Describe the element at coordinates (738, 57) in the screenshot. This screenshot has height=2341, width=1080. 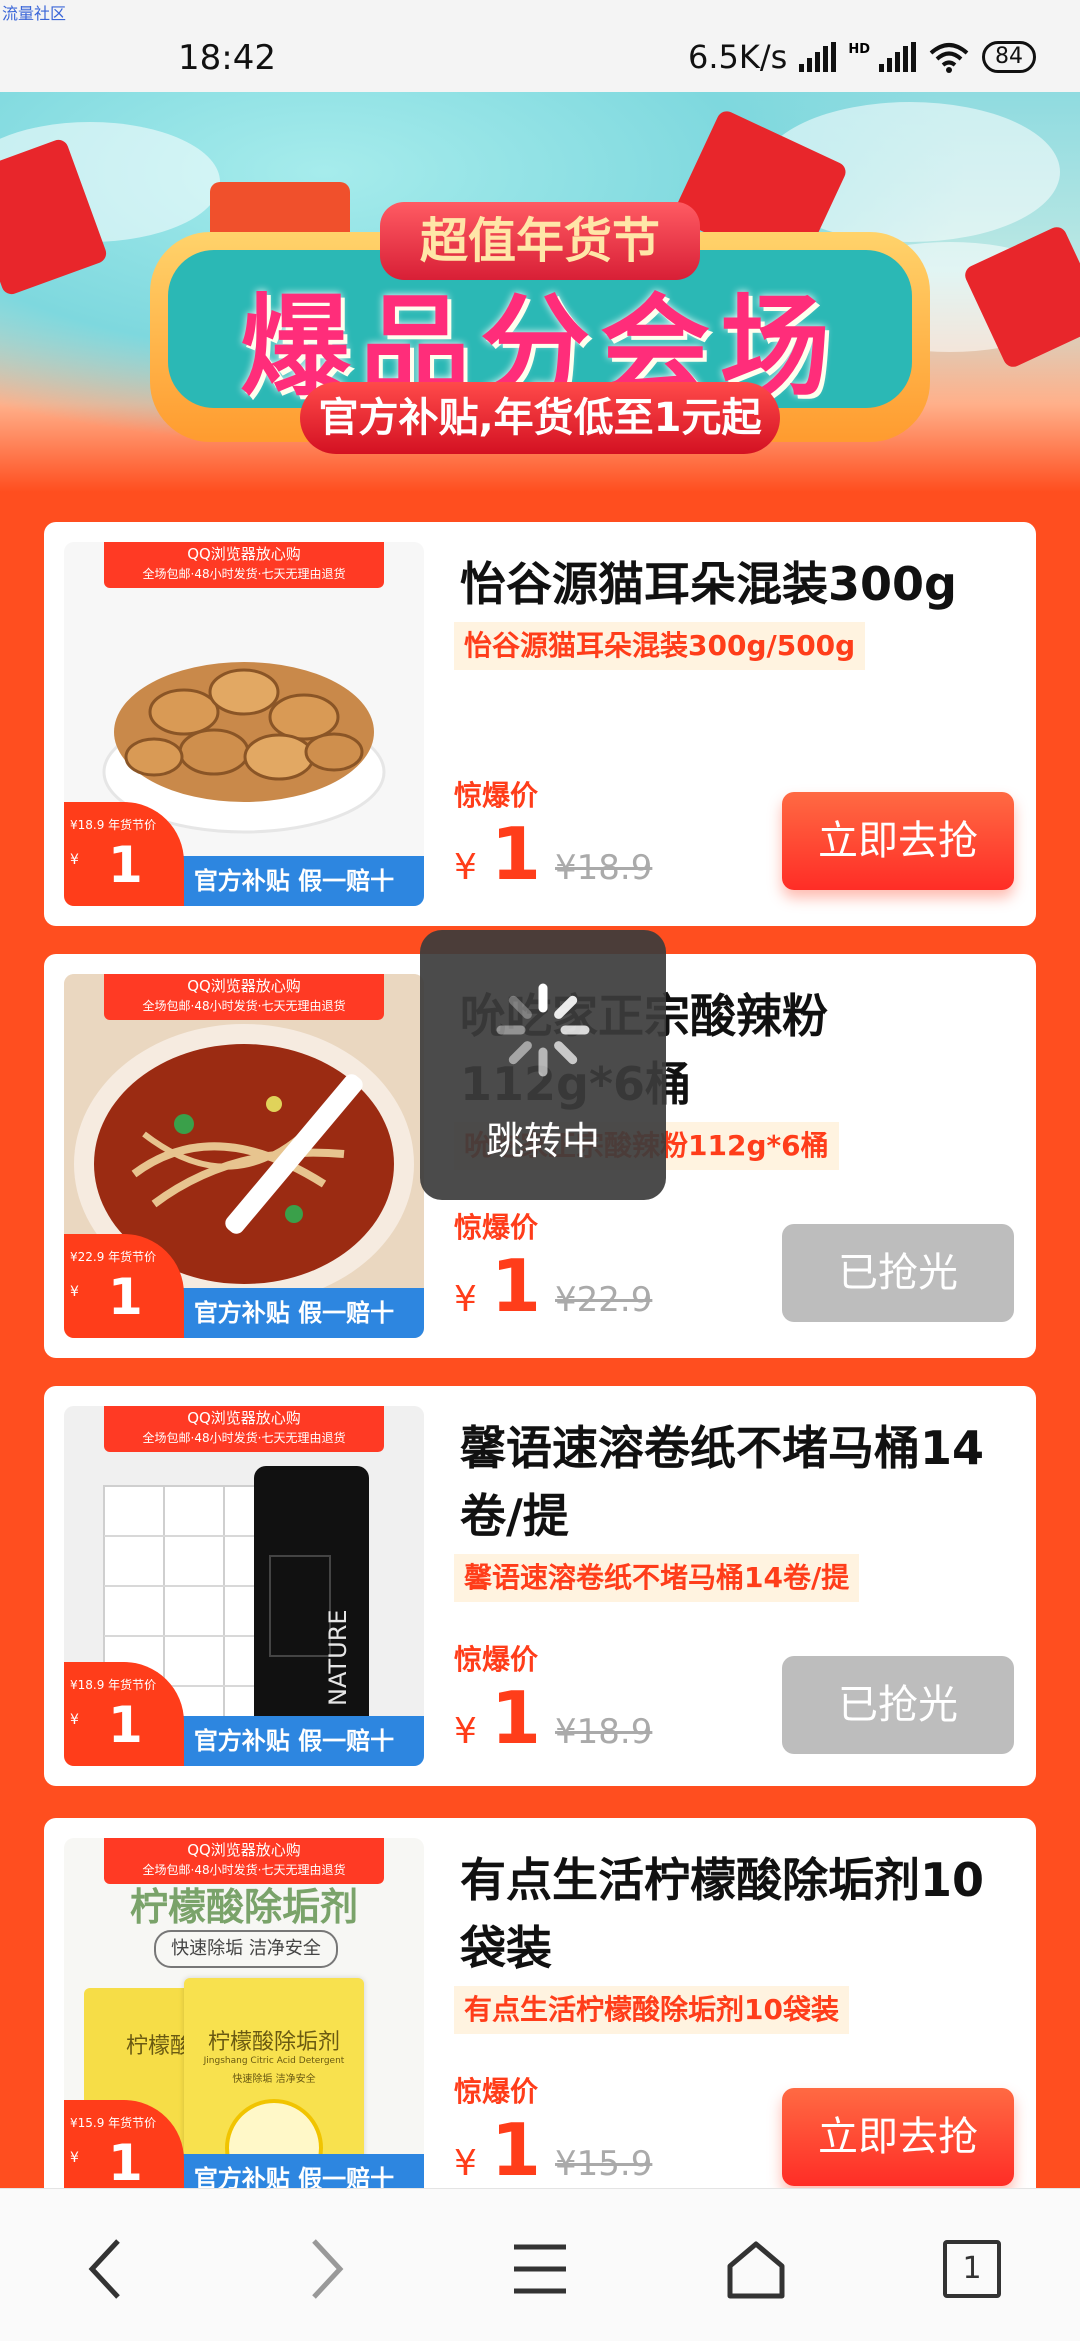
I see `network-speed: 6.5K/s` at that location.